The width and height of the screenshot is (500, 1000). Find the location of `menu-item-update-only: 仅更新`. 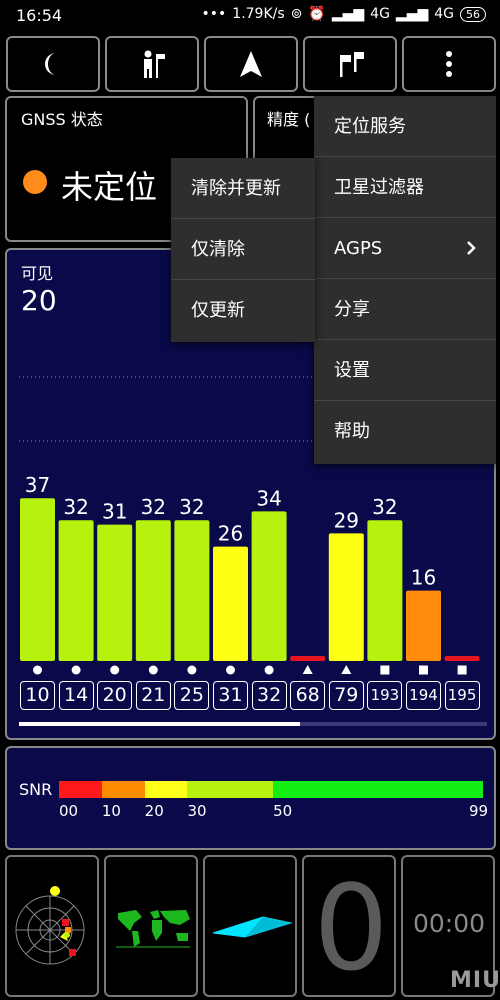

menu-item-update-only: 仅更新 is located at coordinates (243, 310).